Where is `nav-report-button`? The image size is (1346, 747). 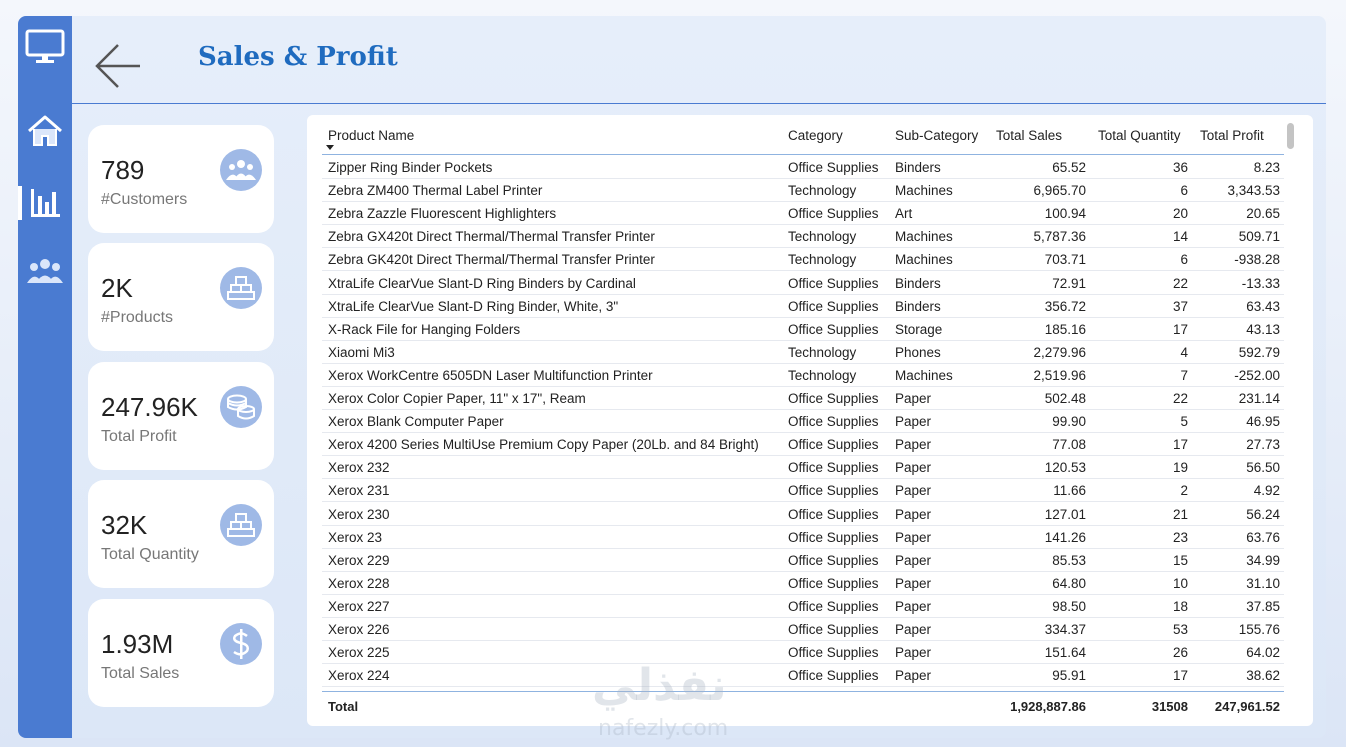 nav-report-button is located at coordinates (45, 203).